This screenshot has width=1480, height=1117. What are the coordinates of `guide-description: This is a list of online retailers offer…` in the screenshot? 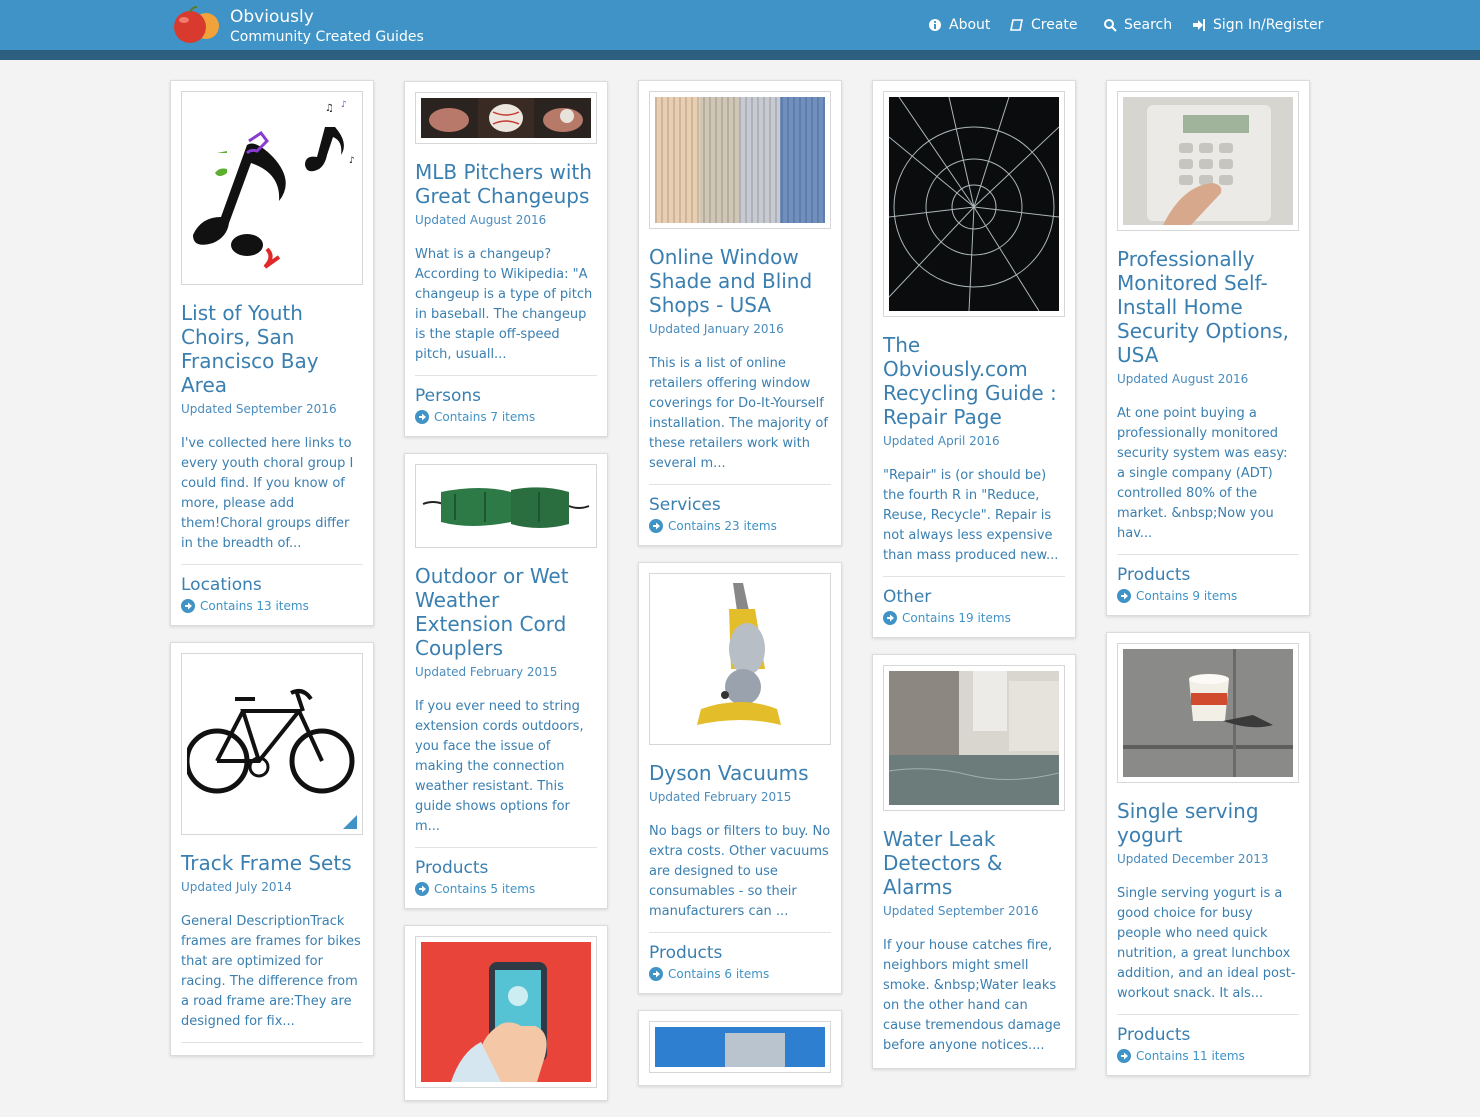 It's located at (738, 413).